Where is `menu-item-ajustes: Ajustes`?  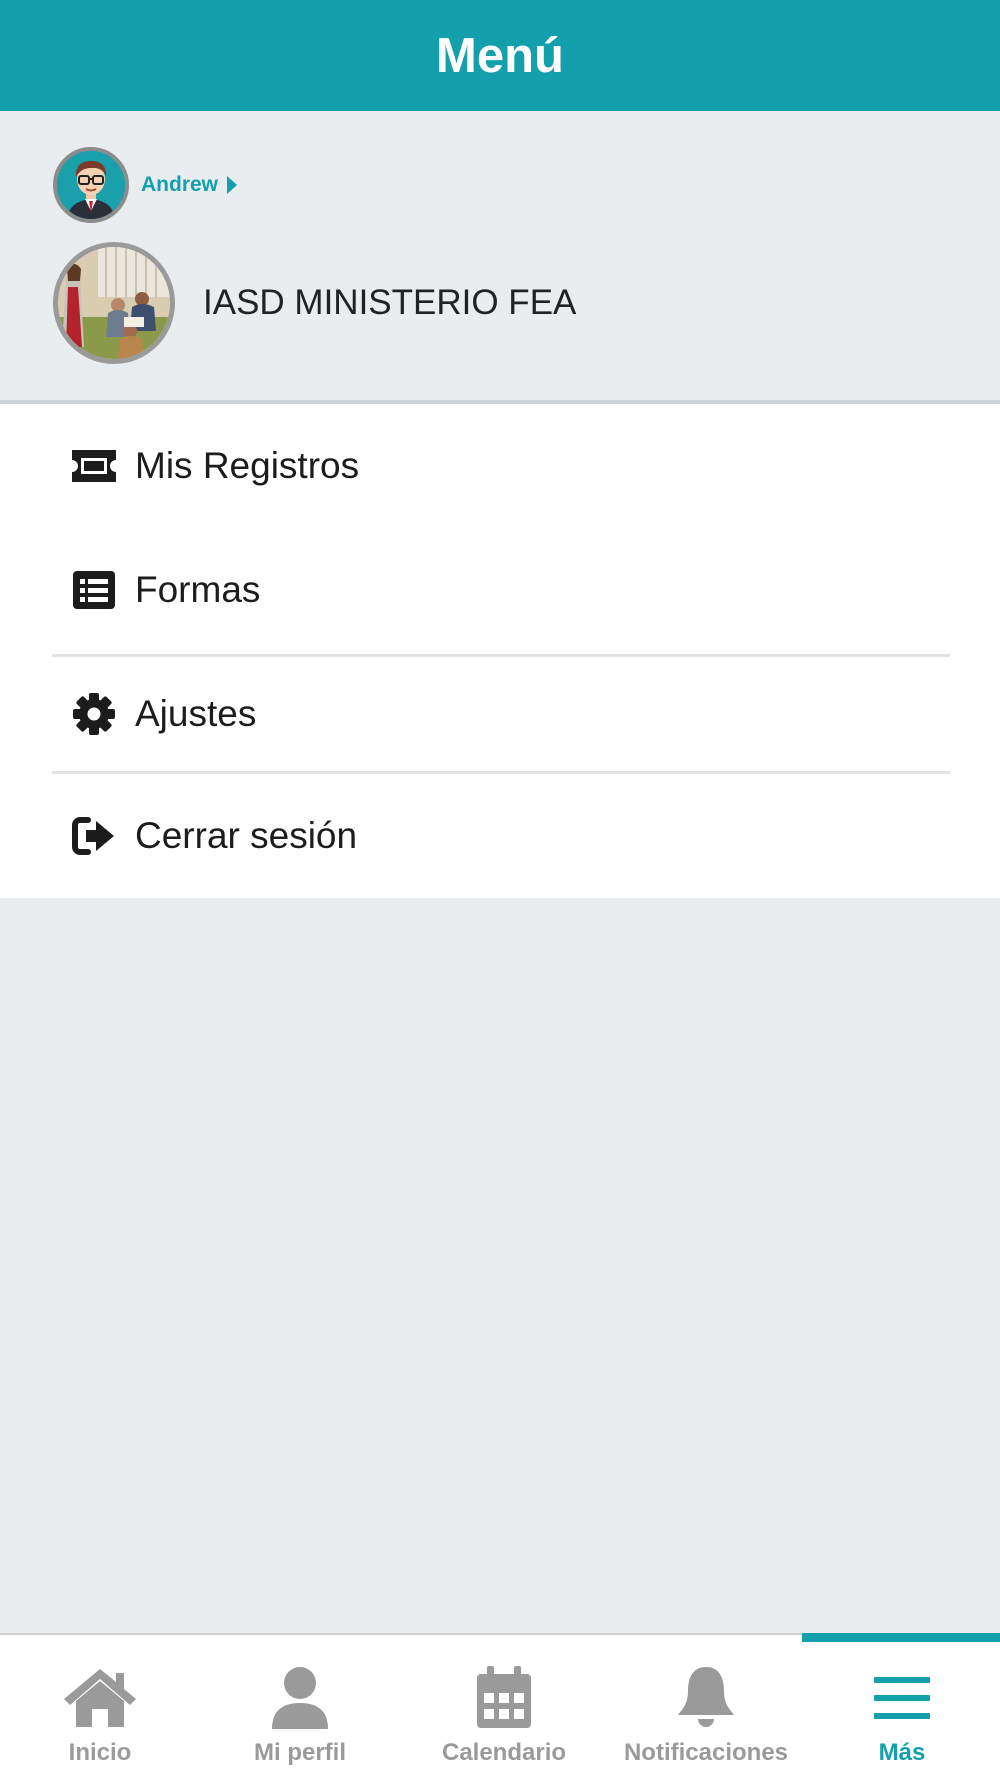 menu-item-ajustes: Ajustes is located at coordinates (500, 714).